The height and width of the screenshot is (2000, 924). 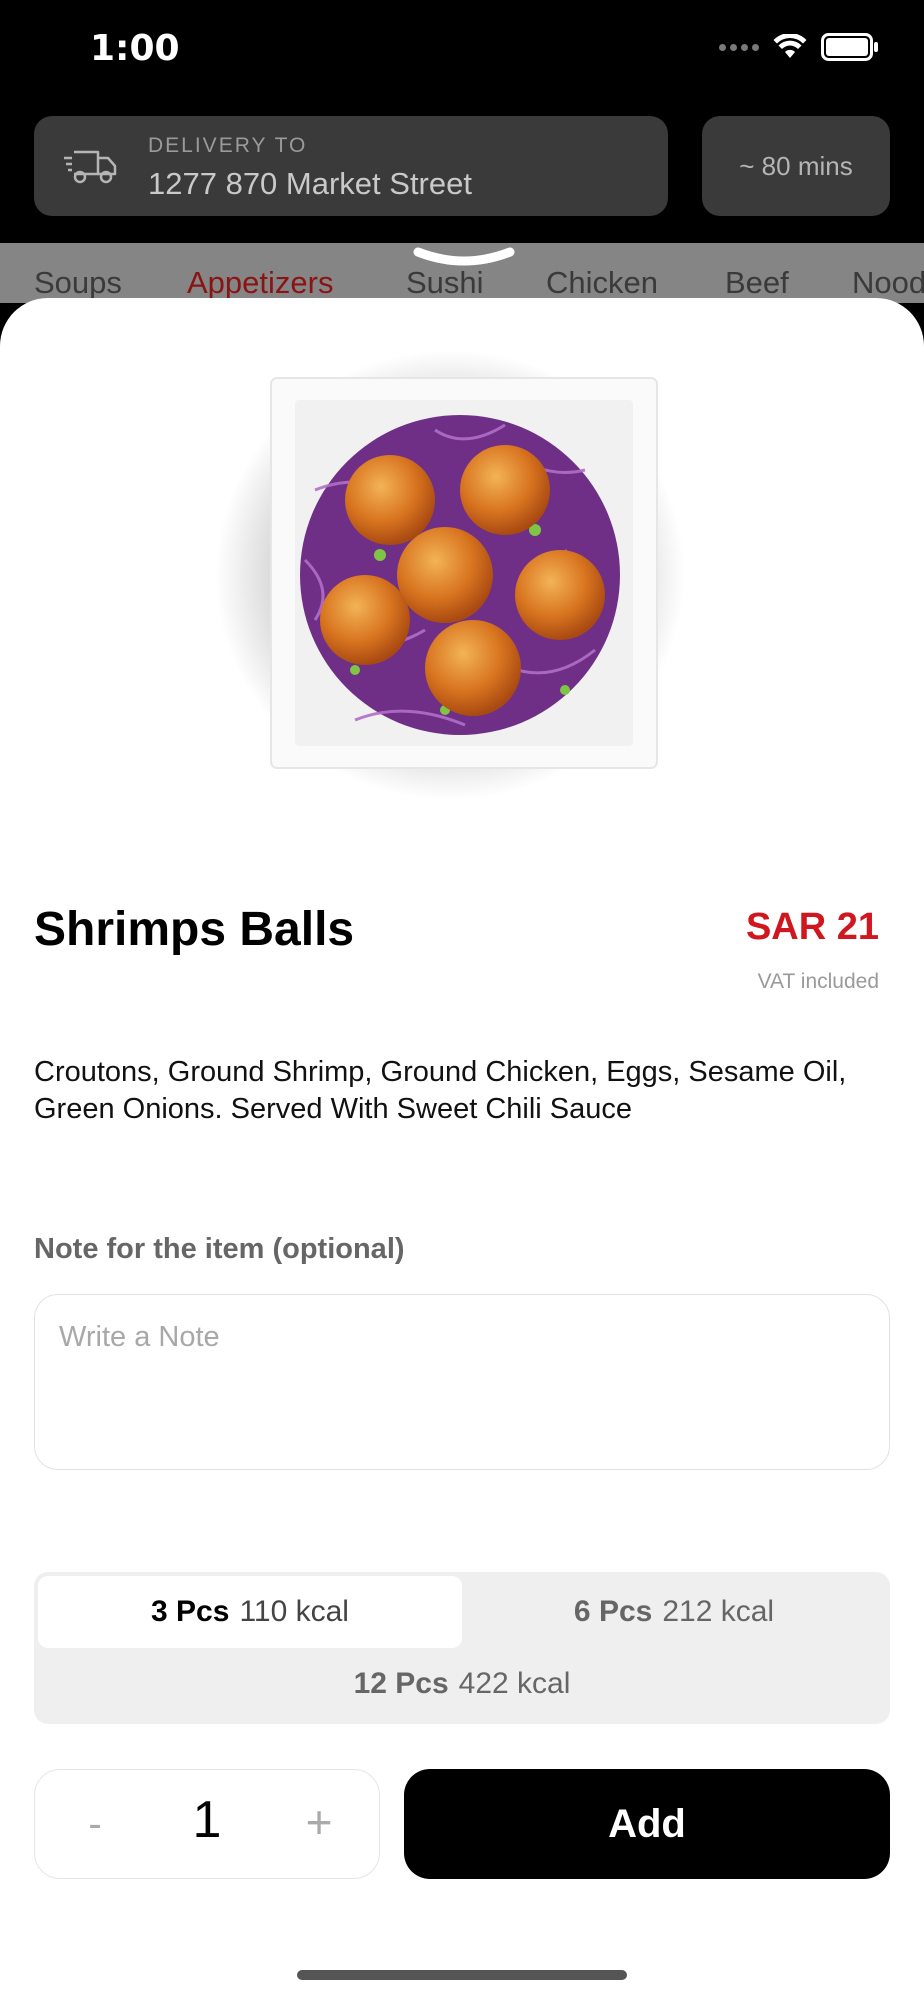 I want to click on status-icons, so click(x=799, y=47).